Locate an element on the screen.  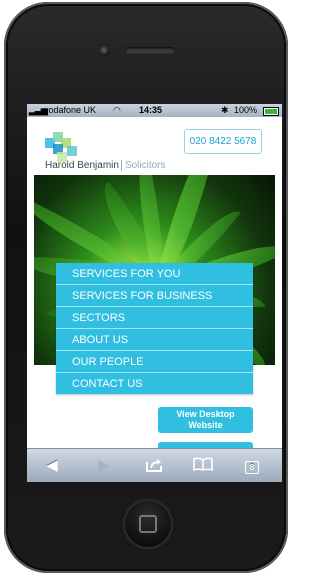
bookmarks-icon-glyph is located at coordinates (203, 464).